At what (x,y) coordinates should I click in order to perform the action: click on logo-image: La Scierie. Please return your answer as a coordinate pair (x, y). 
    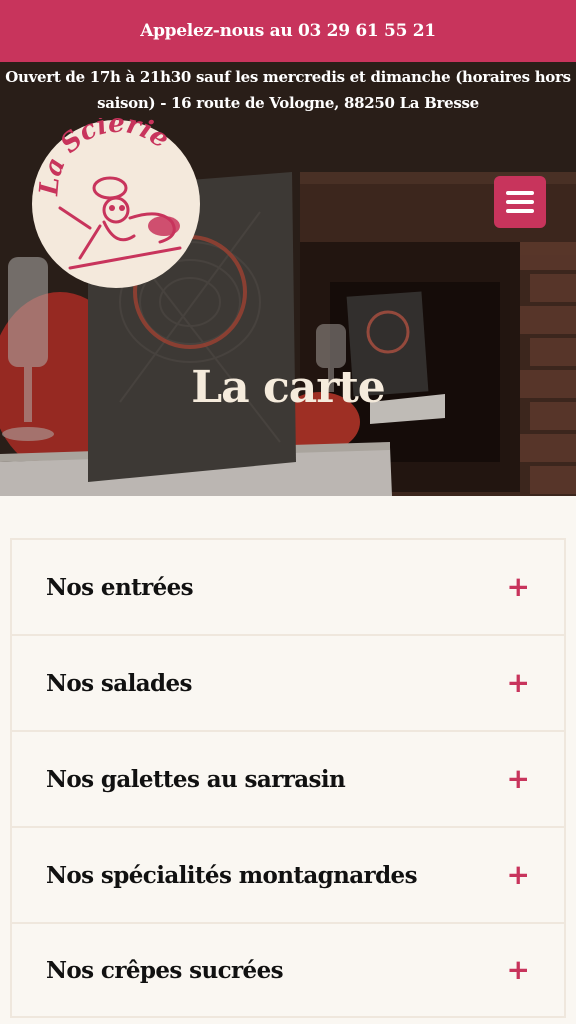
    Looking at the image, I should click on (116, 198).